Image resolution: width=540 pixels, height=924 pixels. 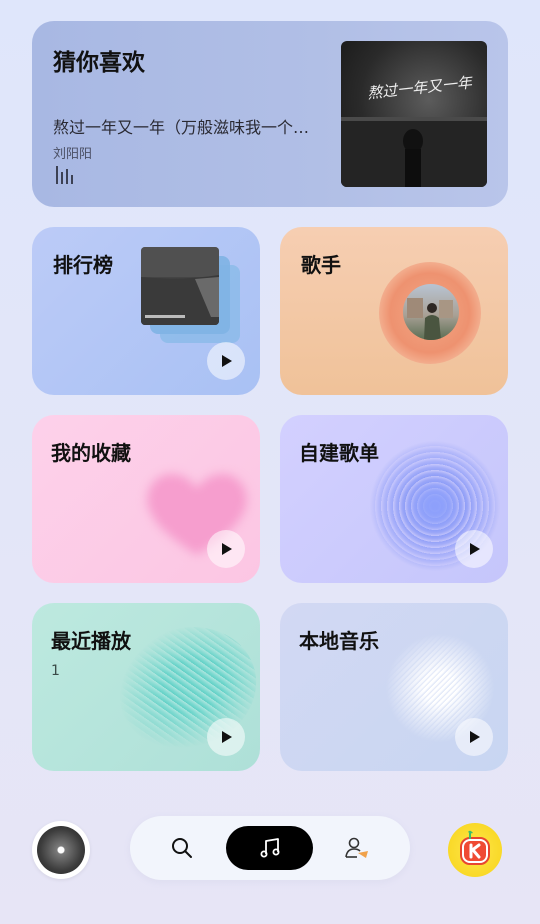 I want to click on hero-artist: 刘阳阳, so click(x=73, y=154).